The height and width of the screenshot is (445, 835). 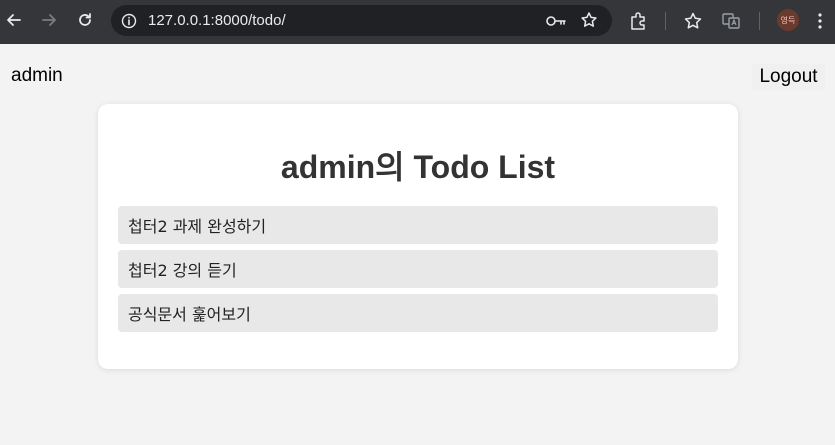 I want to click on url-text: 127.0.0.1:8000/todo/, so click(x=217, y=20).